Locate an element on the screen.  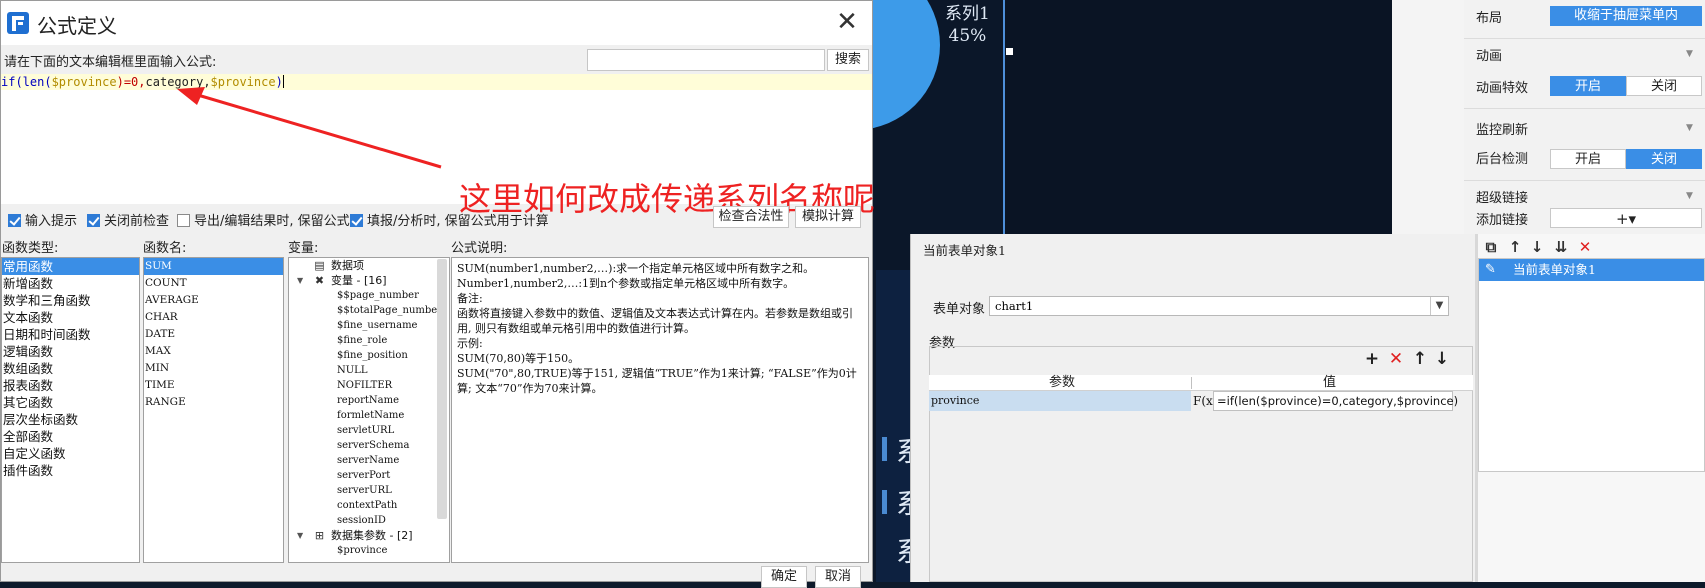
tree-leaf-variable: $fine_username is located at coordinates (372, 325).